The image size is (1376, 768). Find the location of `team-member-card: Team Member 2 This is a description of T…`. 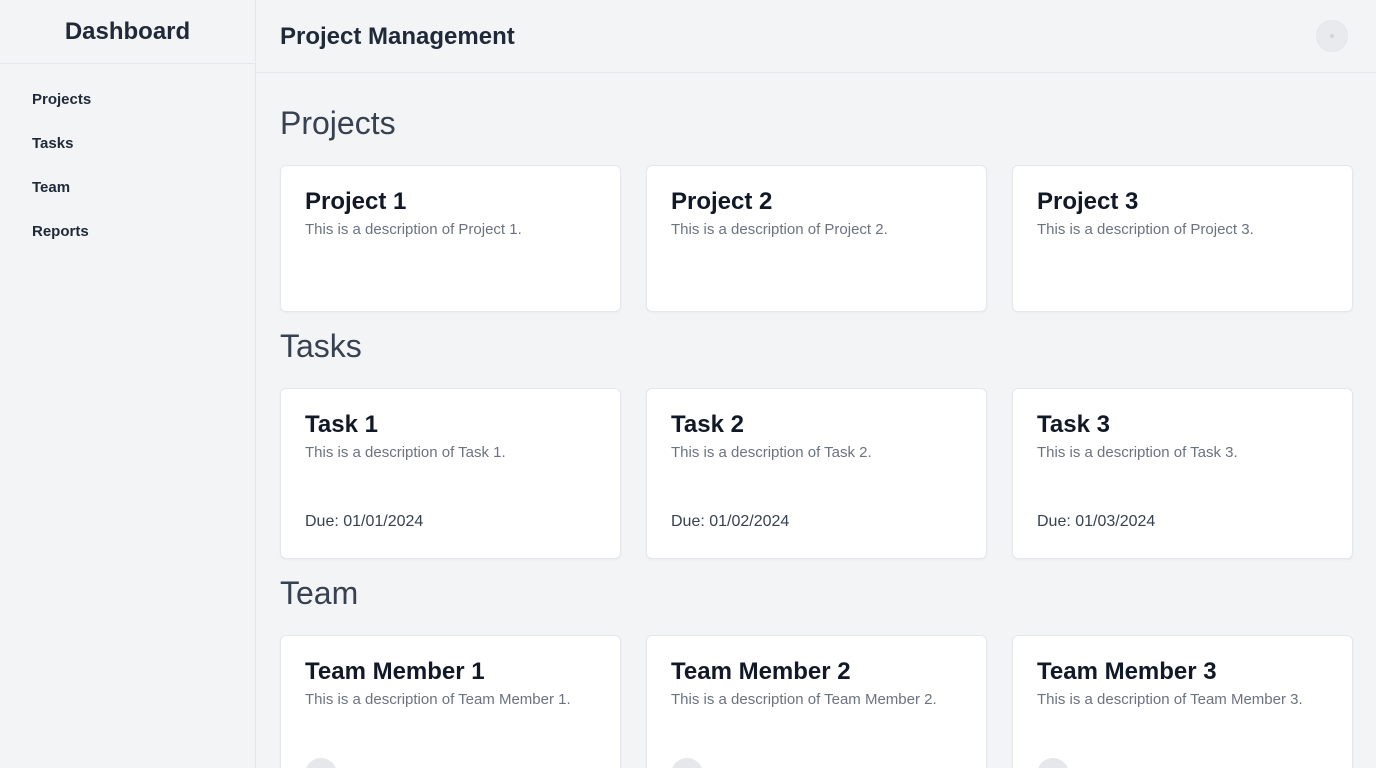

team-member-card: Team Member 2 This is a description of T… is located at coordinates (816, 701).